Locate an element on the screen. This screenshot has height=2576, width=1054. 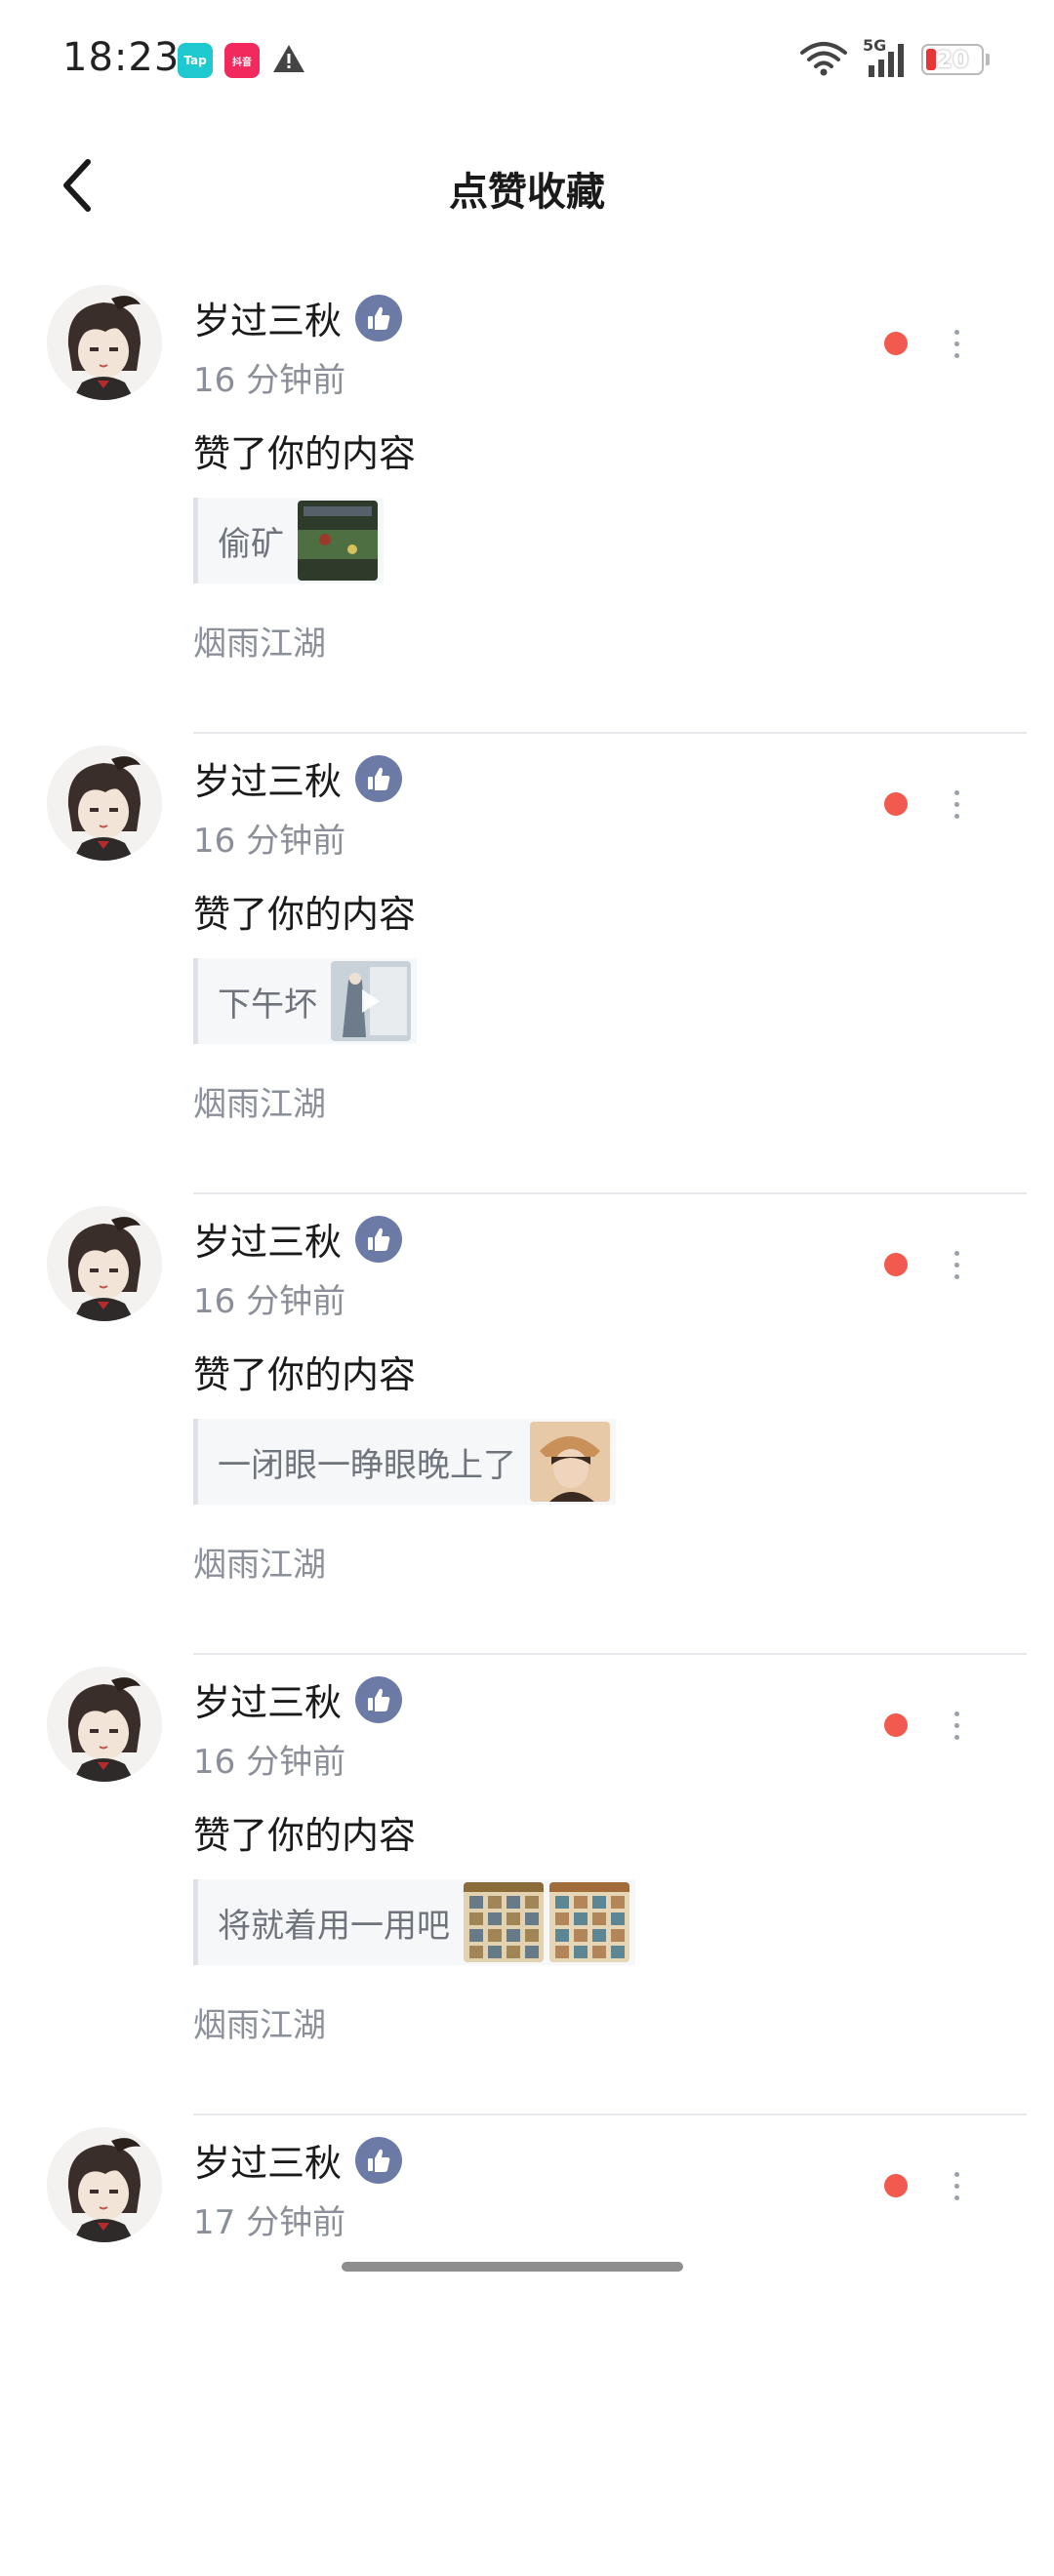
taptap-icon: Tap is located at coordinates (195, 60).